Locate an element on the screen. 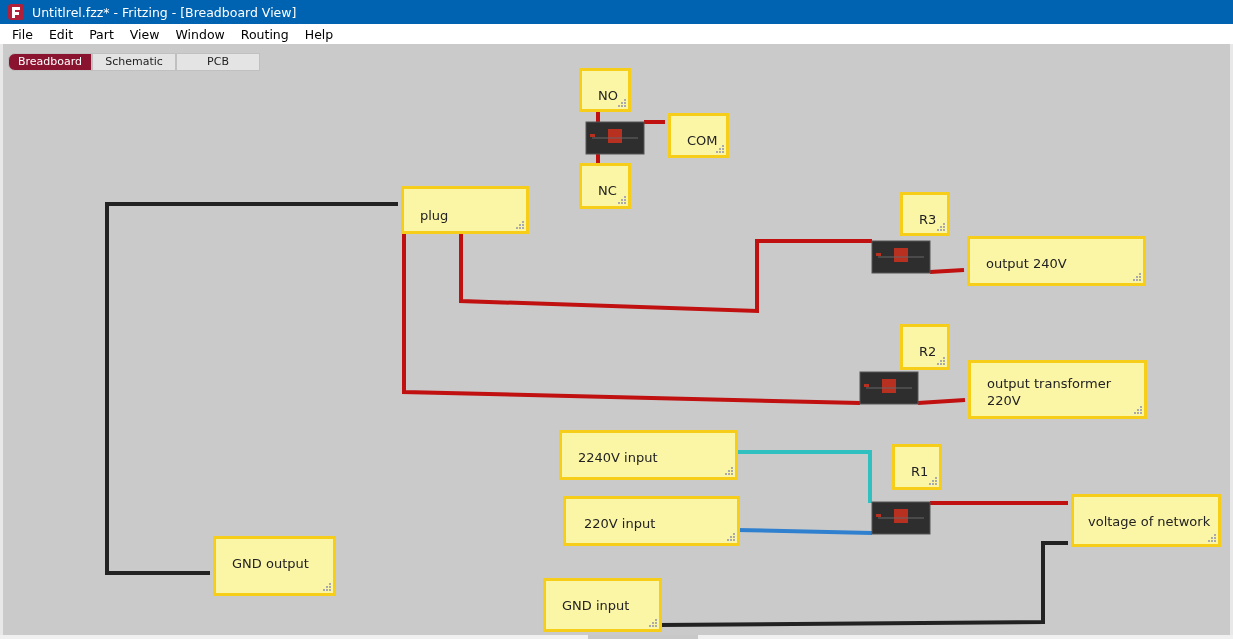 The width and height of the screenshot is (1233, 639). note-text: GND output is located at coordinates (270, 563).